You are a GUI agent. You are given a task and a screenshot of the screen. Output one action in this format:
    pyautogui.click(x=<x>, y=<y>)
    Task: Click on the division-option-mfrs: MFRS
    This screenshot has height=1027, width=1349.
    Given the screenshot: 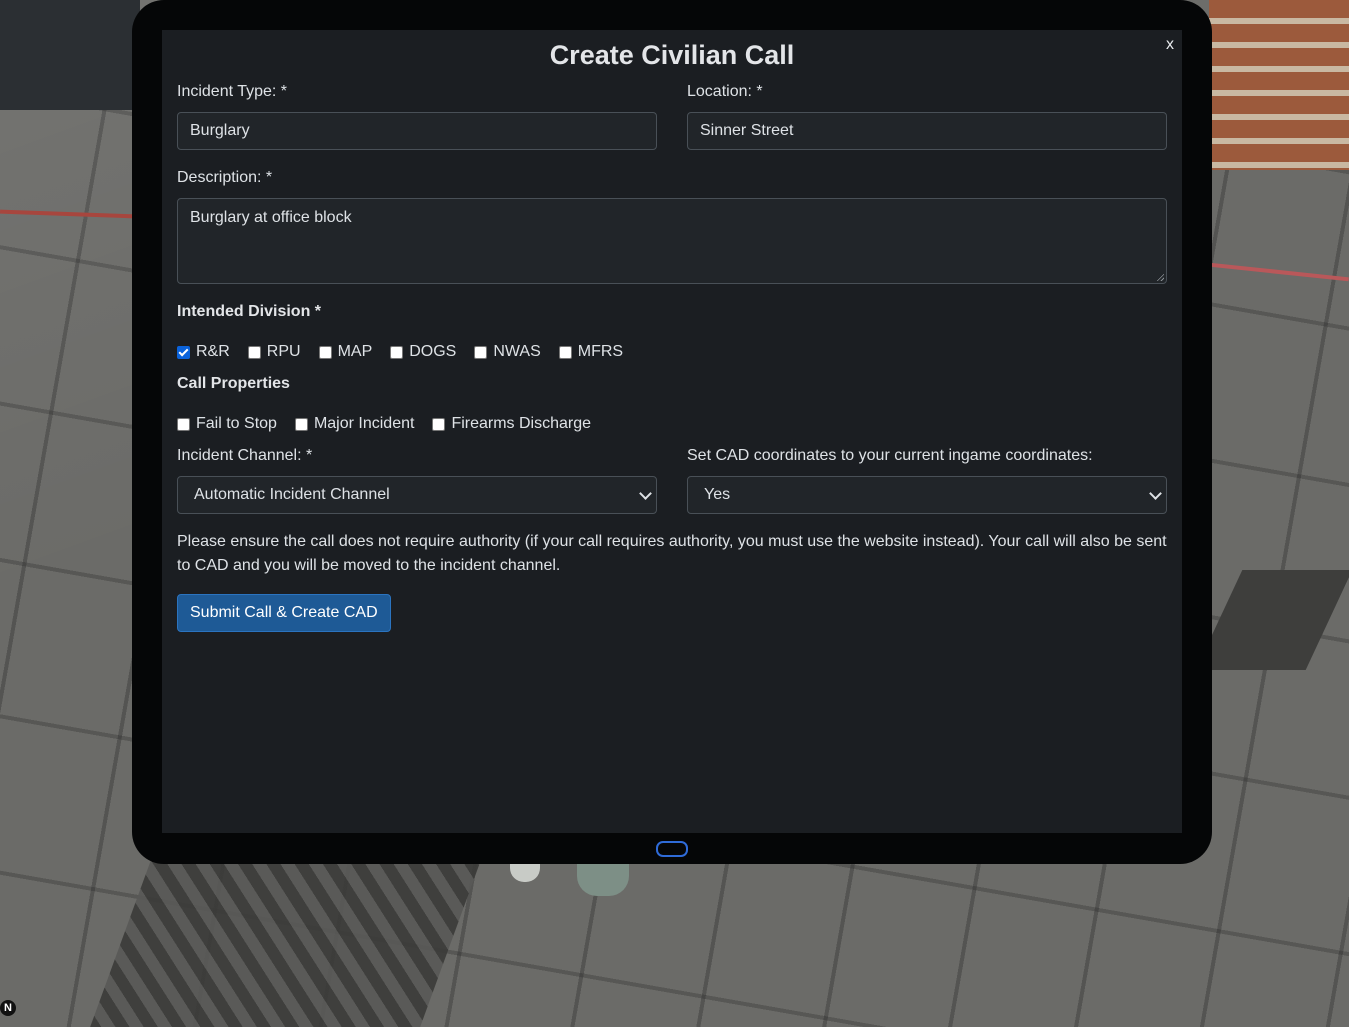 What is the action you would take?
    pyautogui.click(x=591, y=352)
    